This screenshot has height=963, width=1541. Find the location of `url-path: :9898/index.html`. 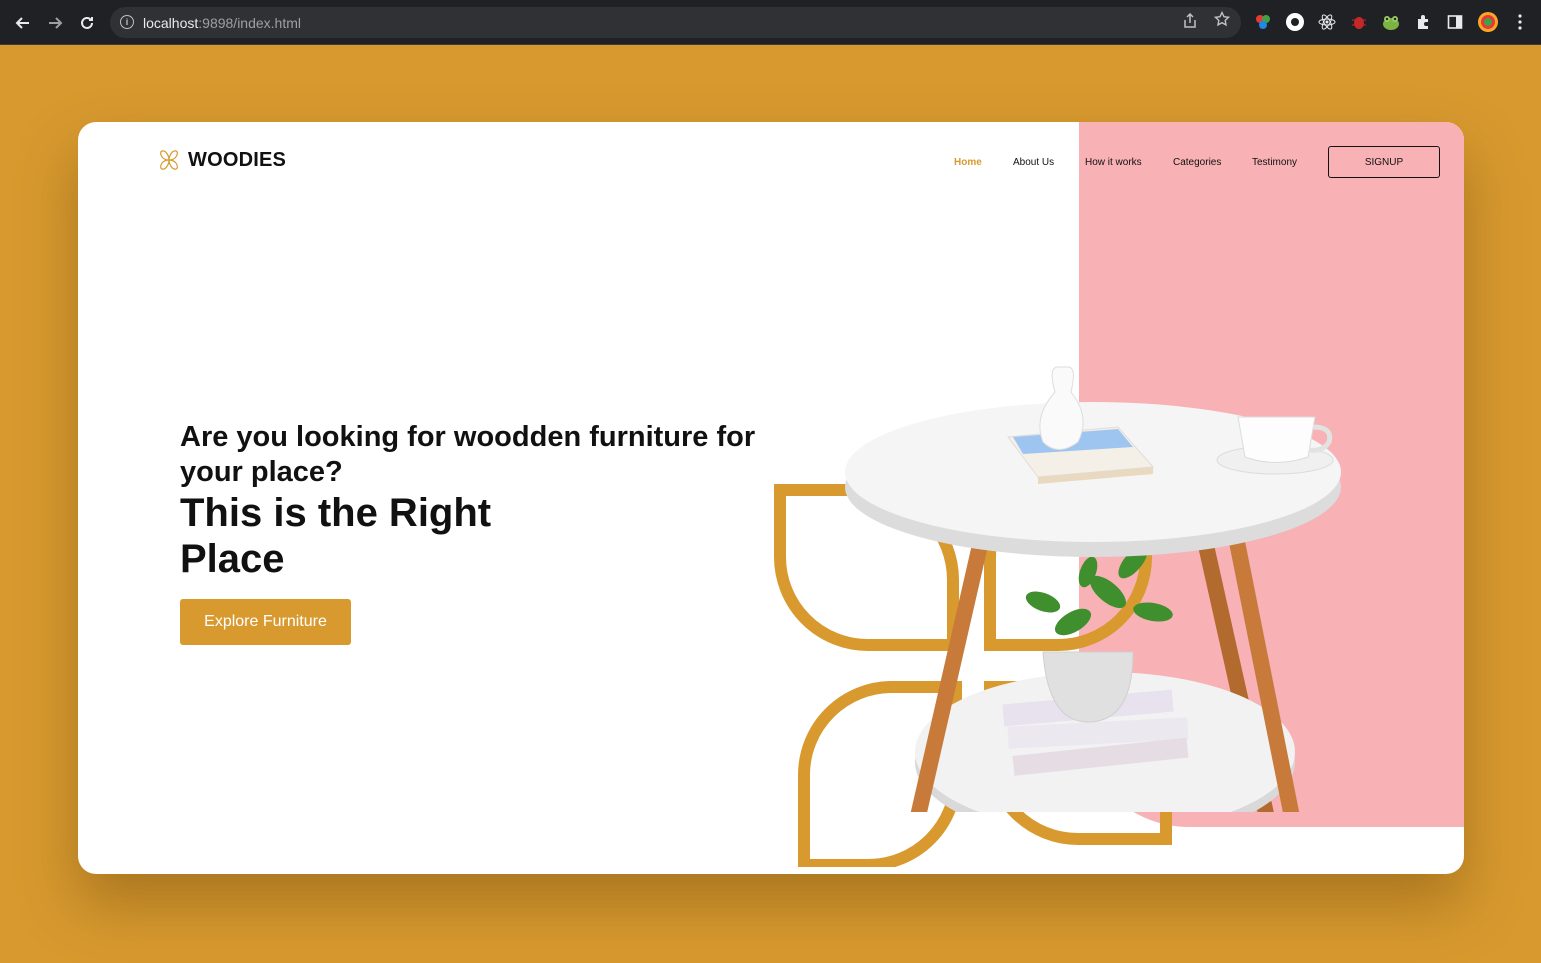

url-path: :9898/index.html is located at coordinates (249, 23).